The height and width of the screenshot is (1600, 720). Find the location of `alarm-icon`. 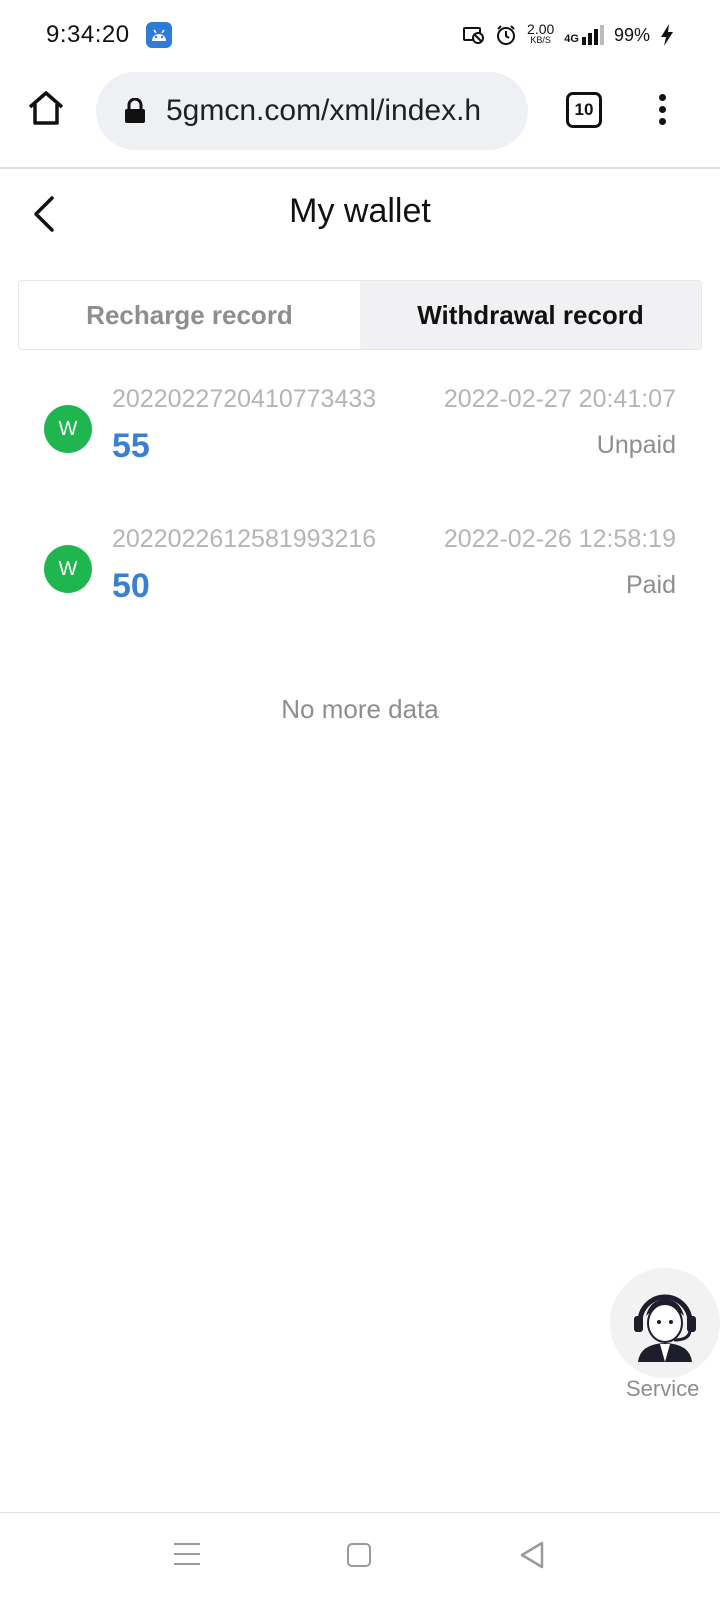

alarm-icon is located at coordinates (506, 35).